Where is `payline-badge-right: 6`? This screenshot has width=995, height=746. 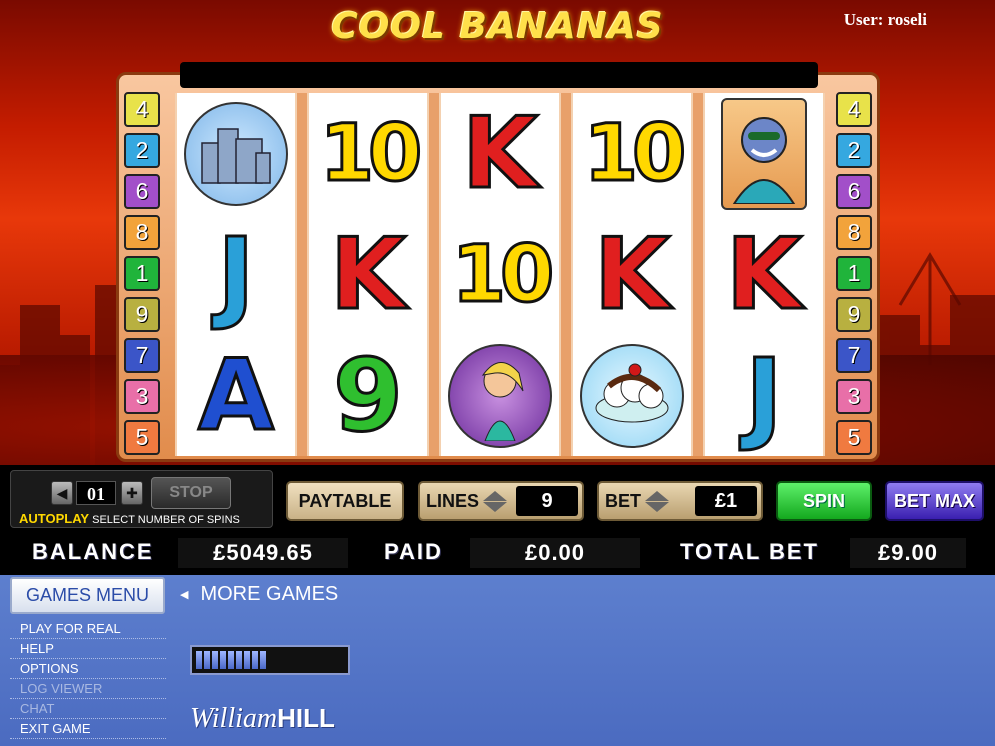
payline-badge-right: 6 is located at coordinates (854, 191).